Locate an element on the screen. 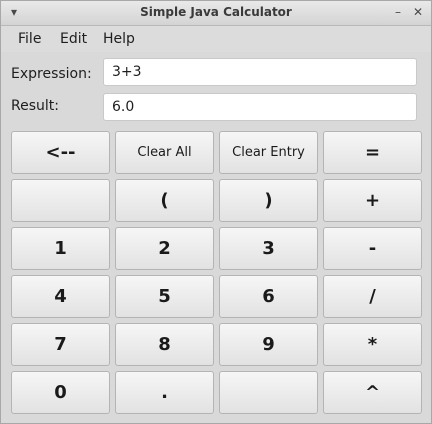 Image resolution: width=432 pixels, height=424 pixels. title-bar: ▾ Simple Java Calculator – ✕ is located at coordinates (216, 13).